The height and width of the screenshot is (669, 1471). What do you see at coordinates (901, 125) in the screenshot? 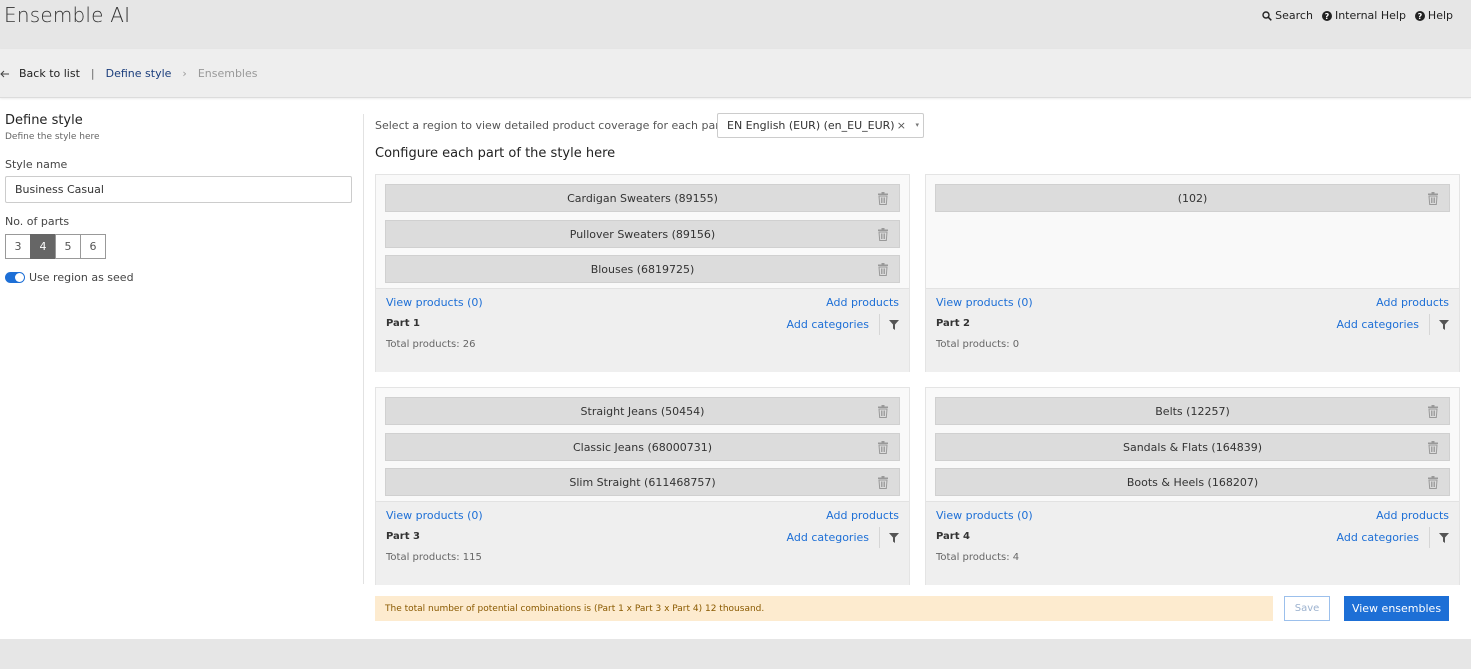
I see `close-icon: ×` at bounding box center [901, 125].